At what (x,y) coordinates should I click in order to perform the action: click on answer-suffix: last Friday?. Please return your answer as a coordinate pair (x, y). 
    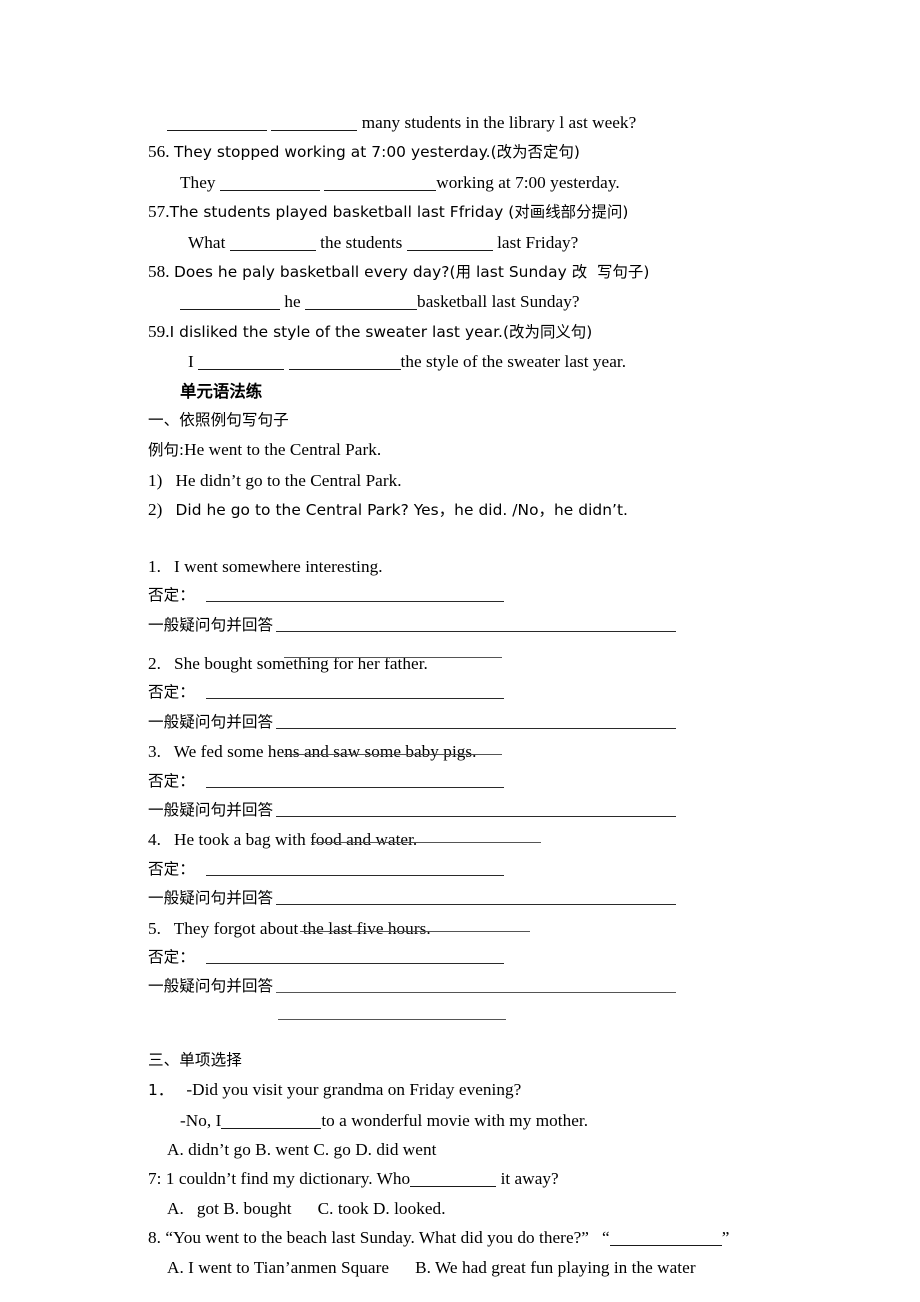
    Looking at the image, I should click on (538, 242).